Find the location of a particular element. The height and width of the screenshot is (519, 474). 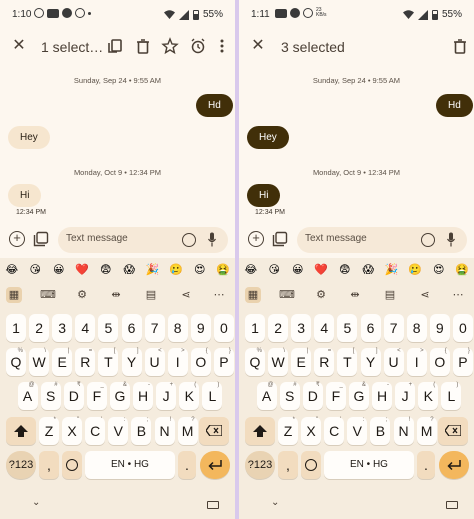

emoji-suggestion: 😂 is located at coordinates (251, 270).